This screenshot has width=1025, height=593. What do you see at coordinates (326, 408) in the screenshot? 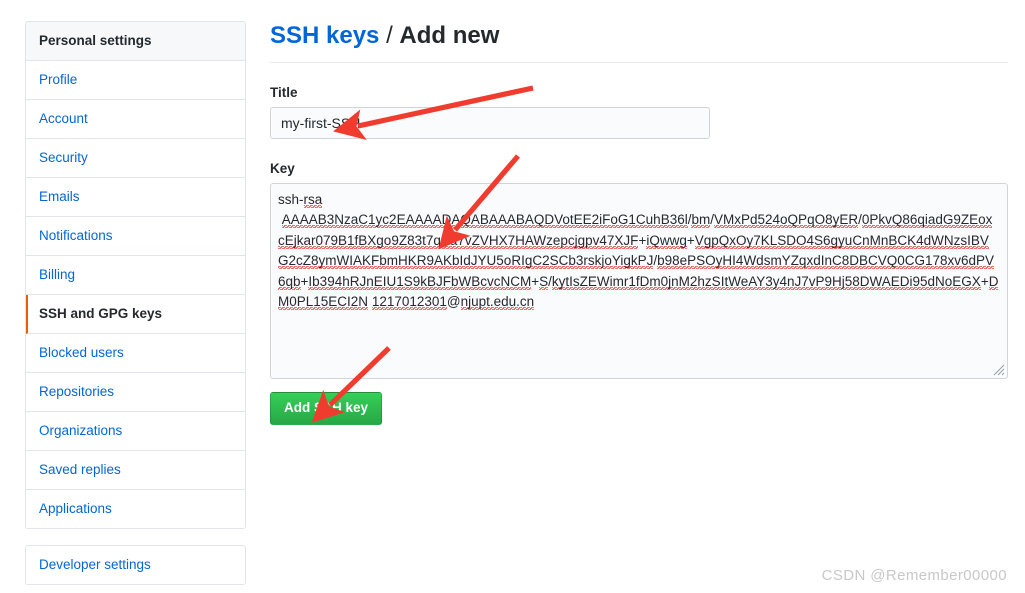
I see `add-ssh-key-button: Add SSH key` at bounding box center [326, 408].